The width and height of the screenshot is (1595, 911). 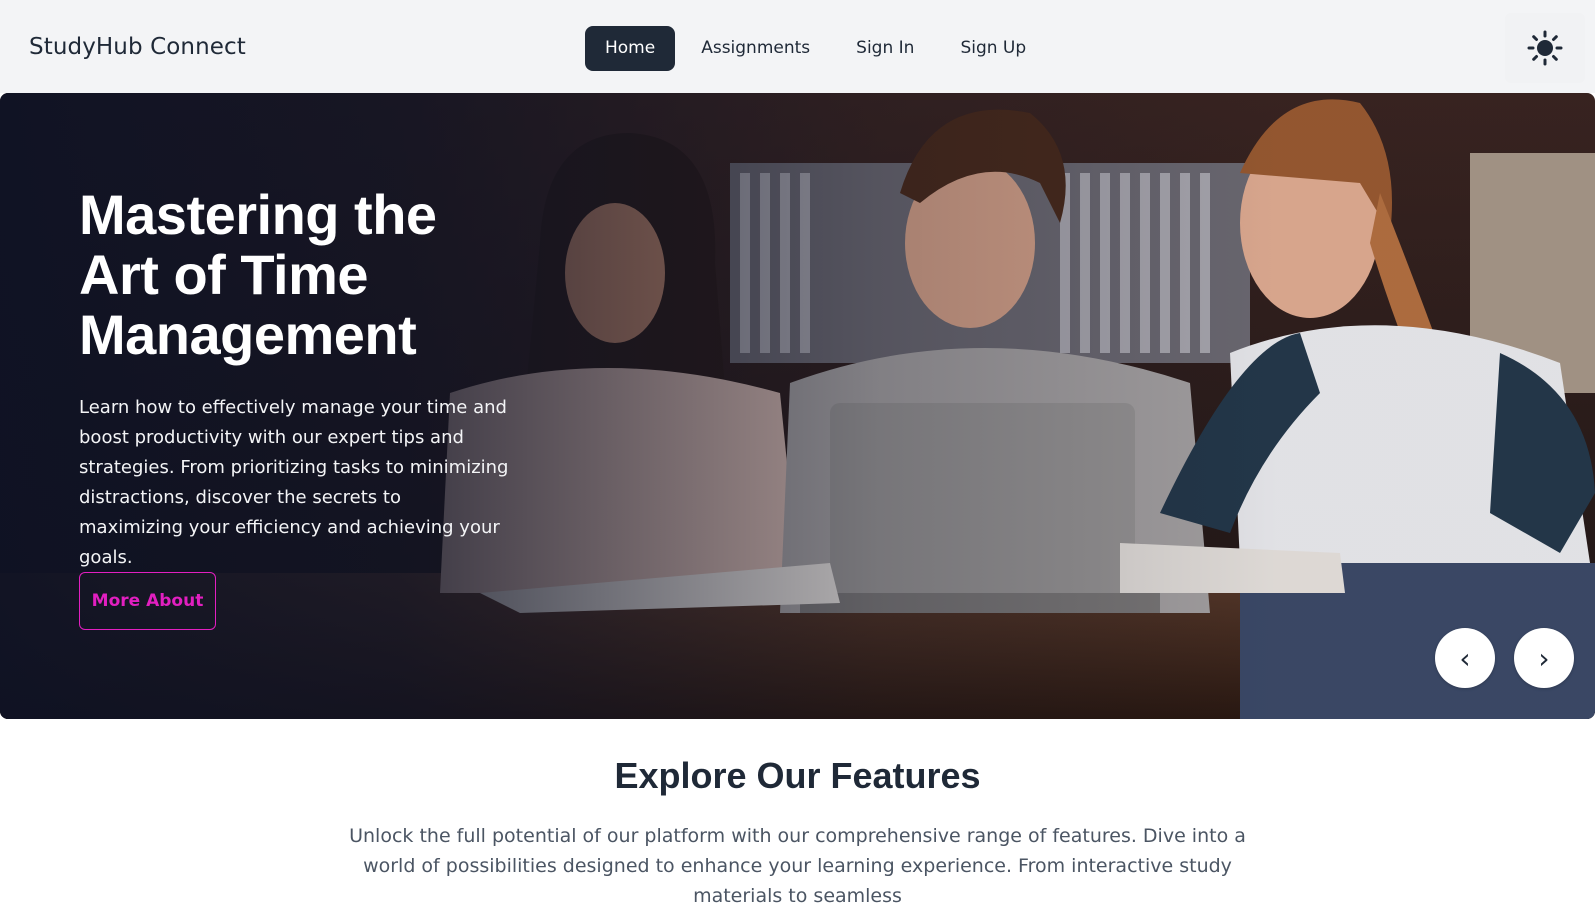 I want to click on nav-link-assignments: Assignments, so click(x=755, y=48).